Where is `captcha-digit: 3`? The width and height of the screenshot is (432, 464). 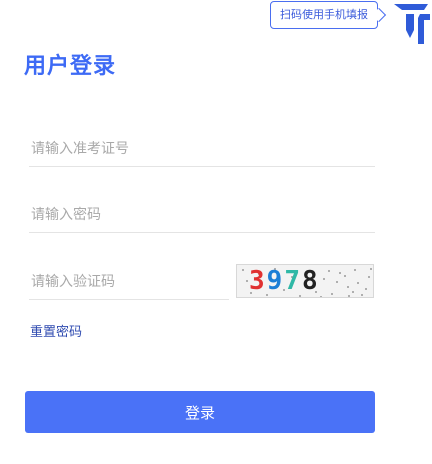
captcha-digit: 3 is located at coordinates (258, 281).